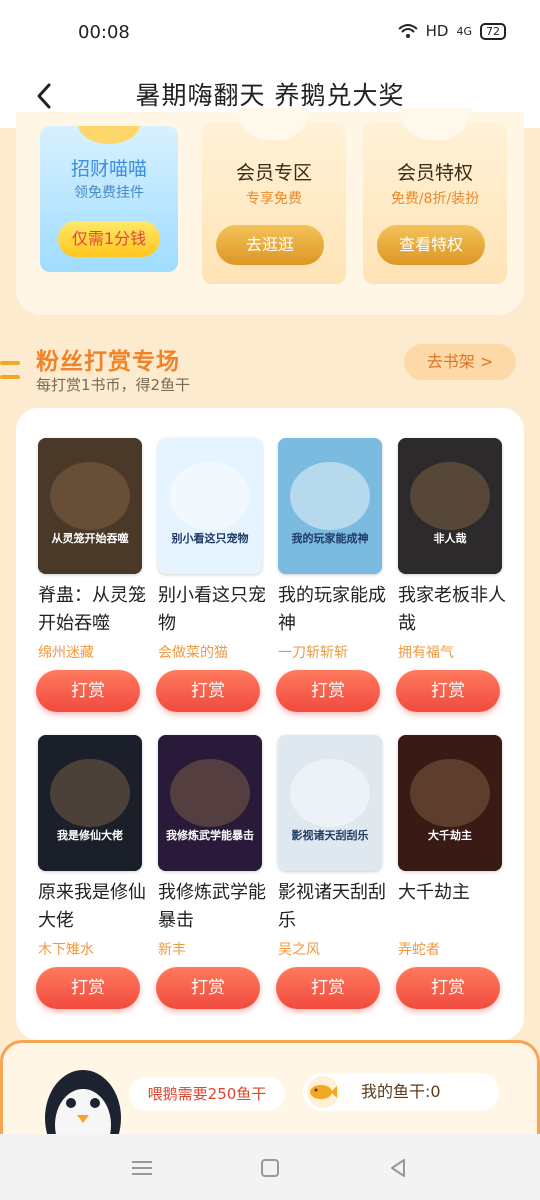  What do you see at coordinates (274, 124) in the screenshot?
I see `vip-halo-icon` at bounding box center [274, 124].